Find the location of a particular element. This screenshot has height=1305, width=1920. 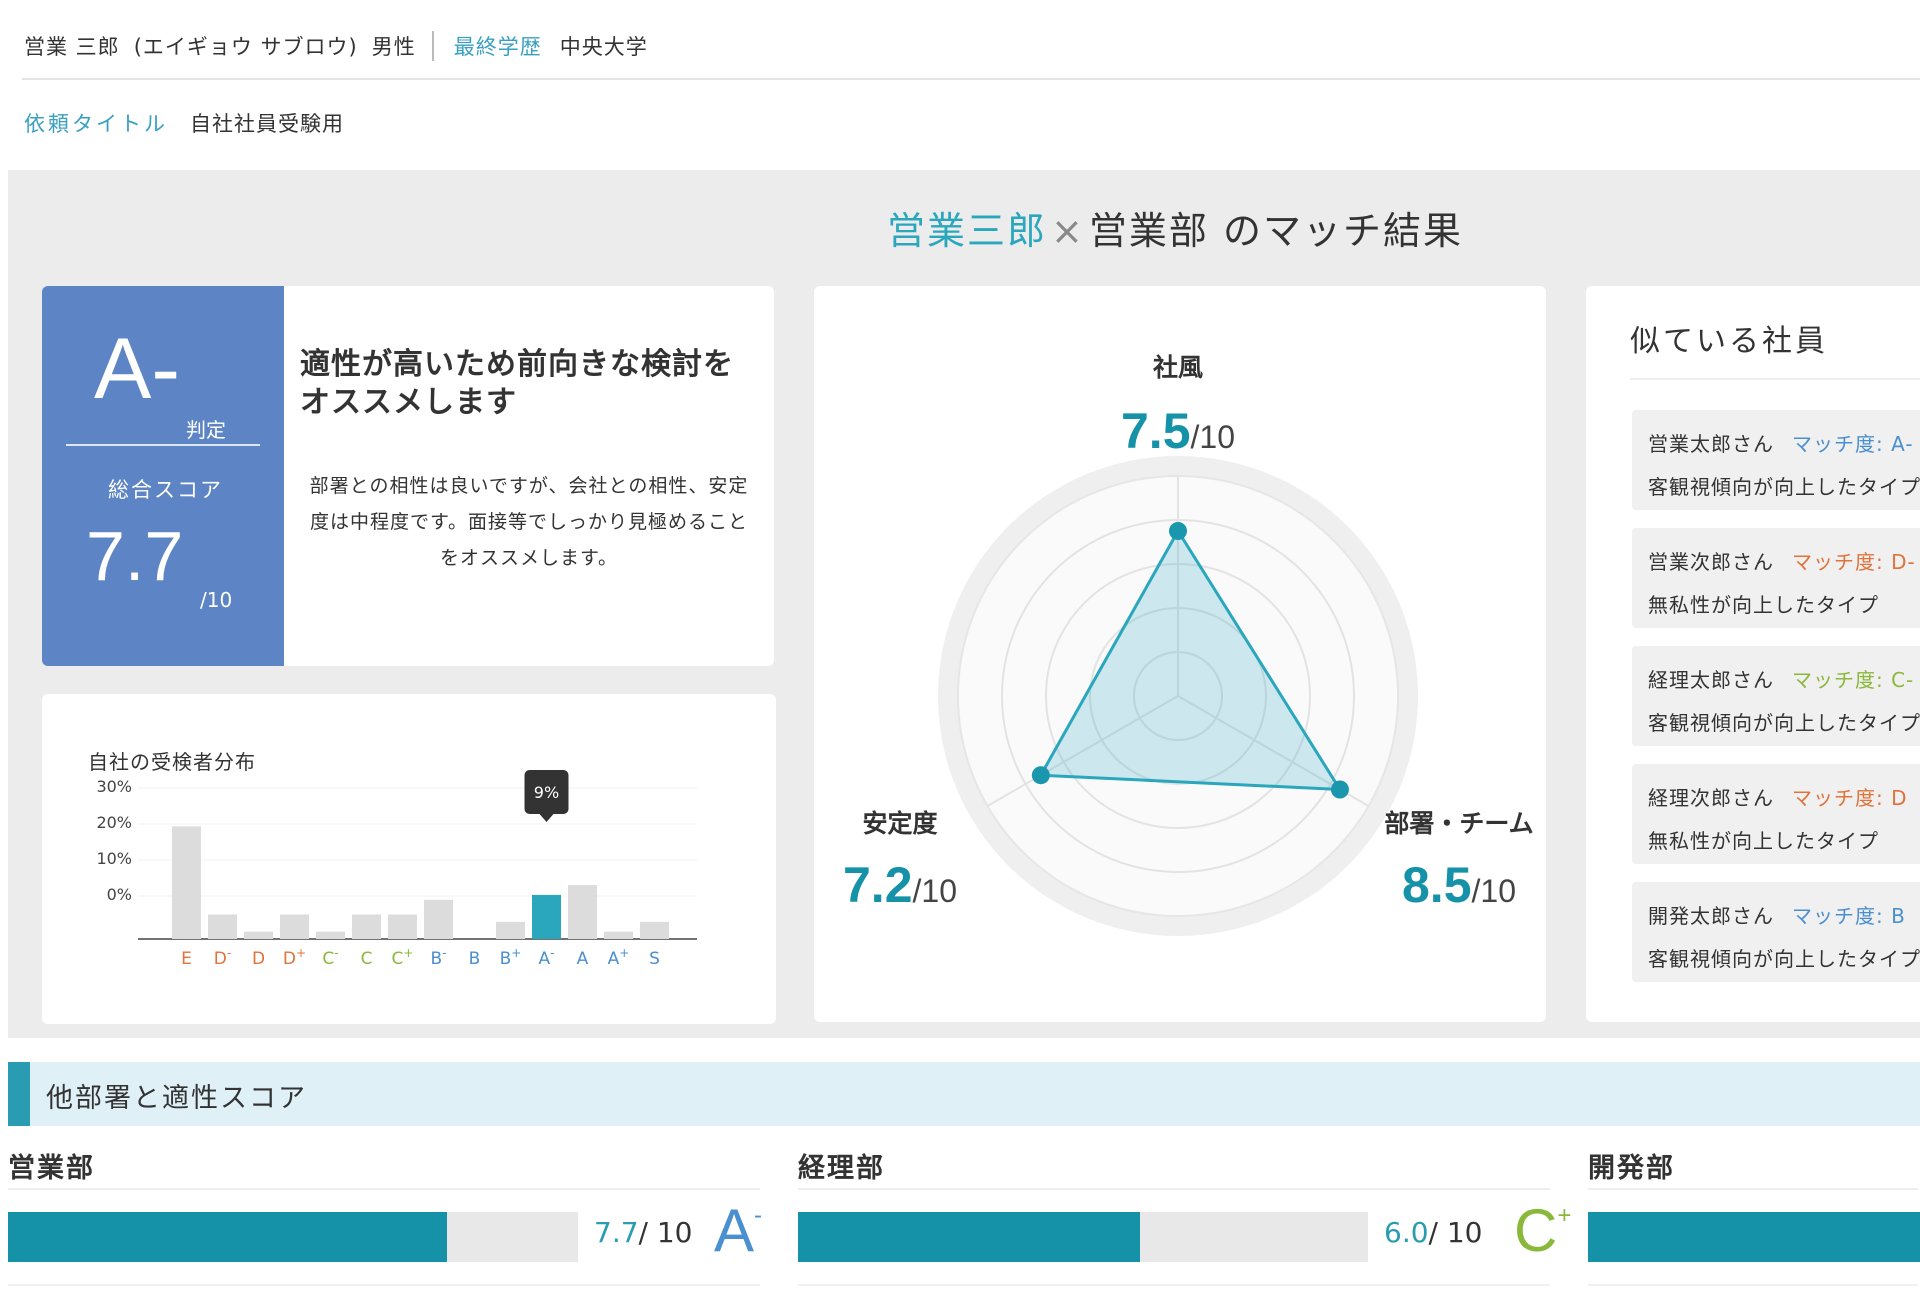

education-label: 最終学歴 is located at coordinates (497, 47).